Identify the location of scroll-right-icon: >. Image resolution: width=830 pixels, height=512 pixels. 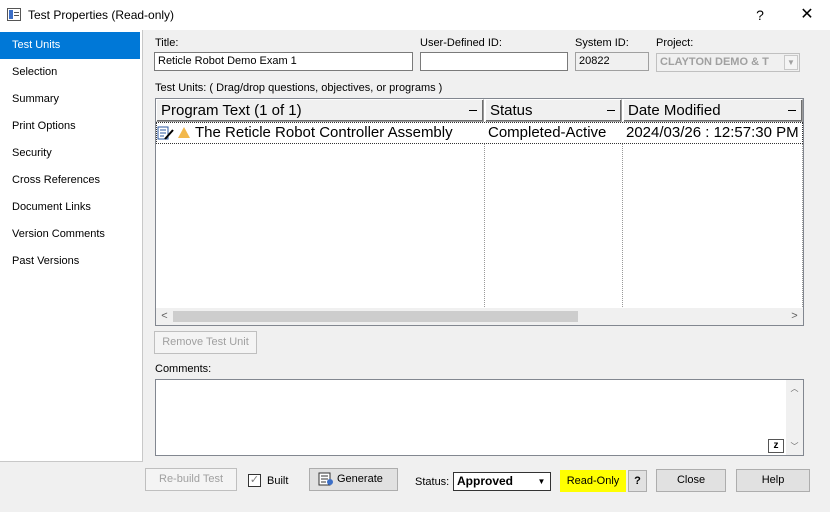
(794, 316).